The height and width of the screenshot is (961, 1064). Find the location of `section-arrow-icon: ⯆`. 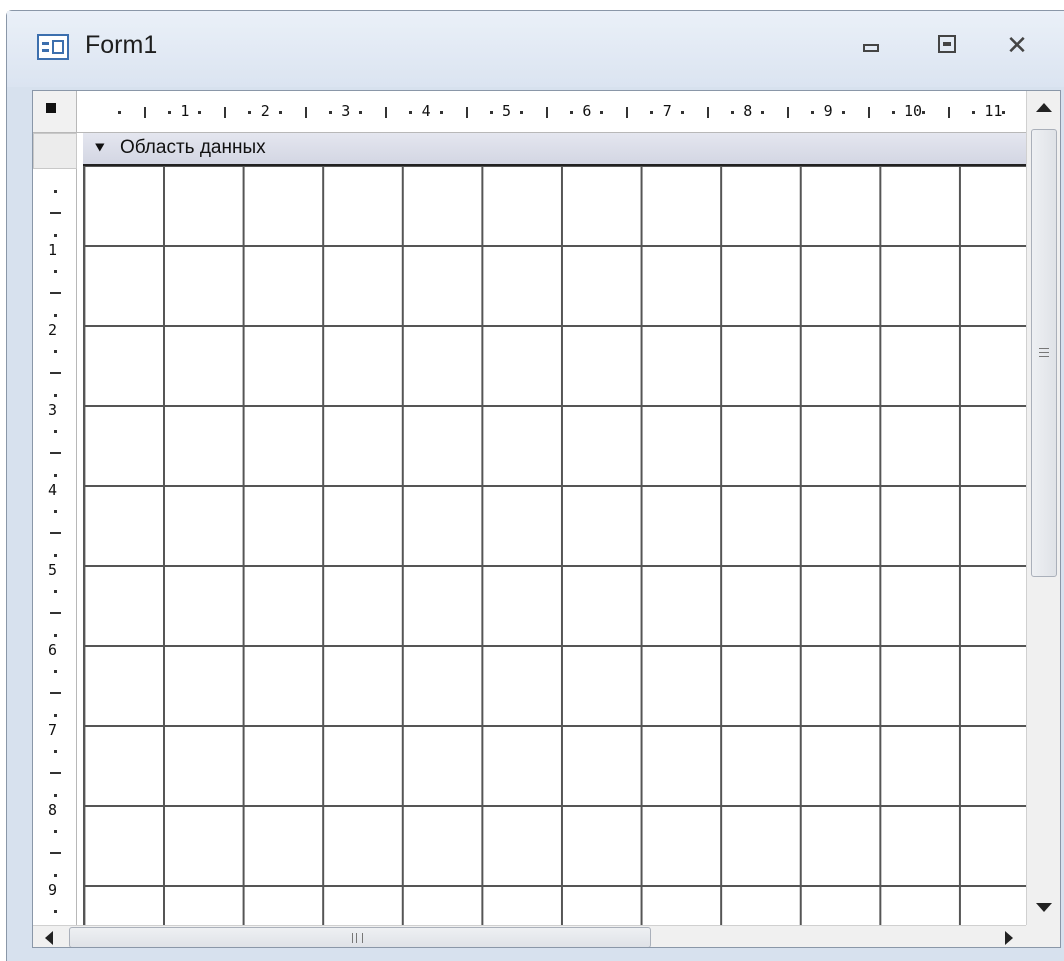

section-arrow-icon: ⯆ is located at coordinates (100, 148).